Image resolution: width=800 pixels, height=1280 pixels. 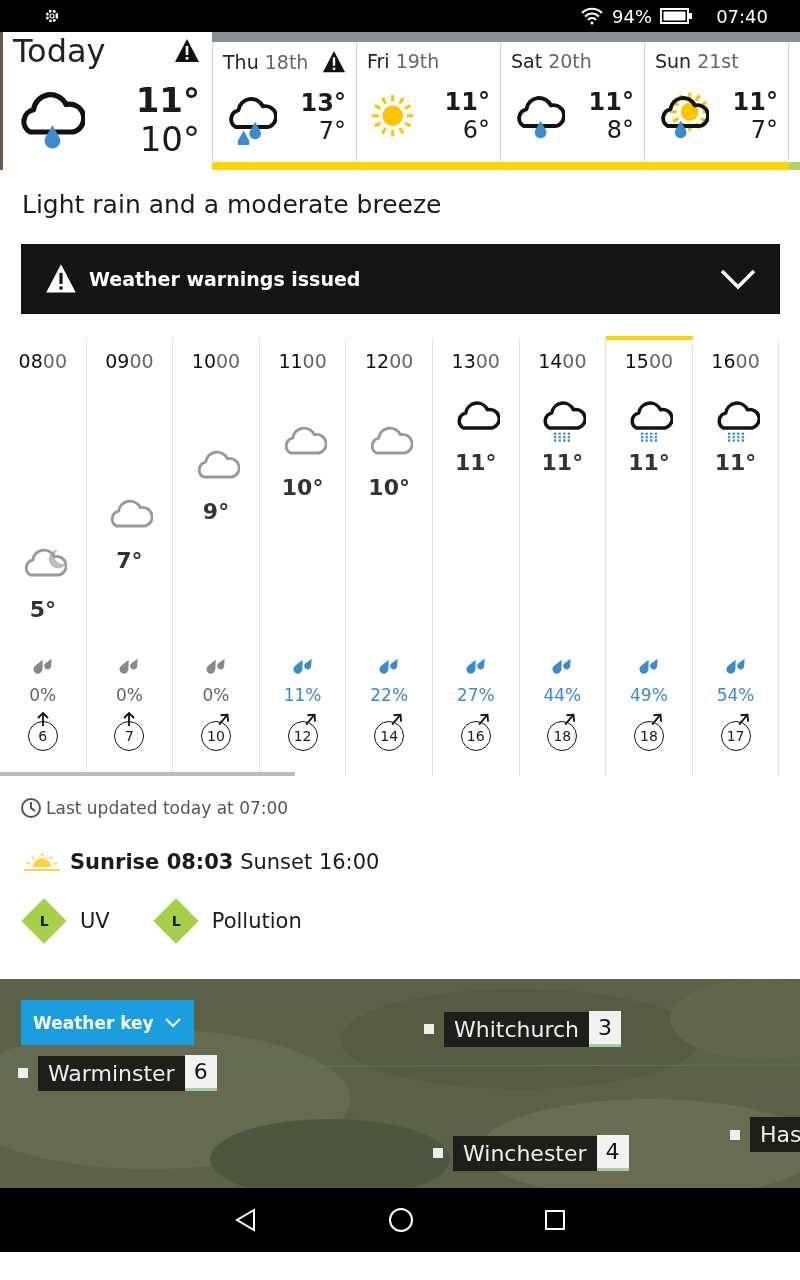 What do you see at coordinates (42, 361) in the screenshot?
I see `hour-time: 0800` at bounding box center [42, 361].